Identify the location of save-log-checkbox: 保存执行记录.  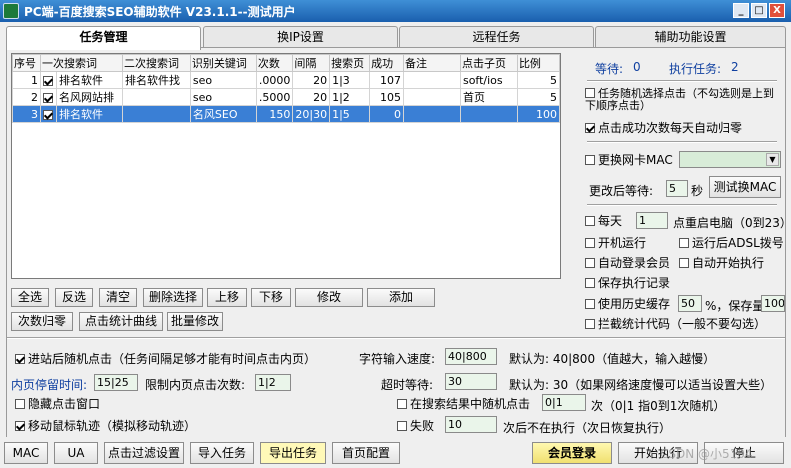
(627, 283).